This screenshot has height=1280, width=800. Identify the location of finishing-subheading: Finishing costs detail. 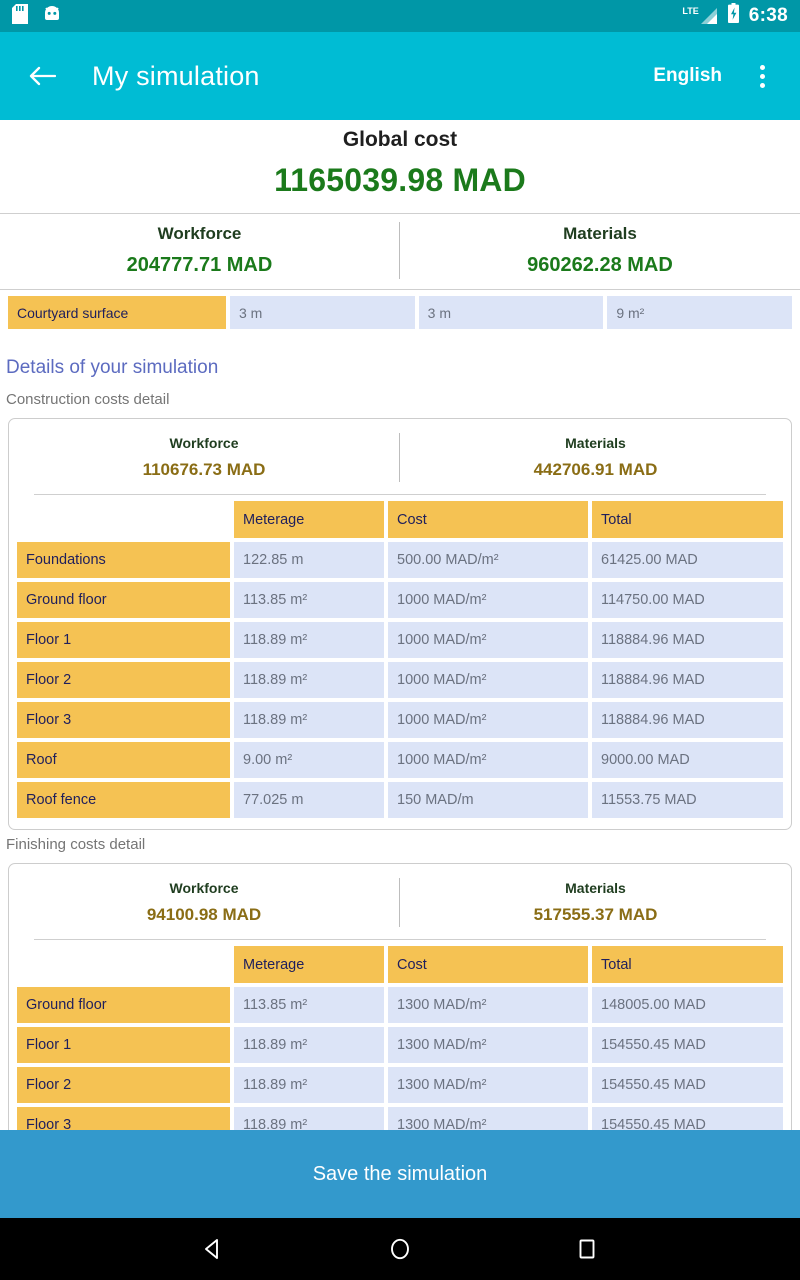
(76, 844).